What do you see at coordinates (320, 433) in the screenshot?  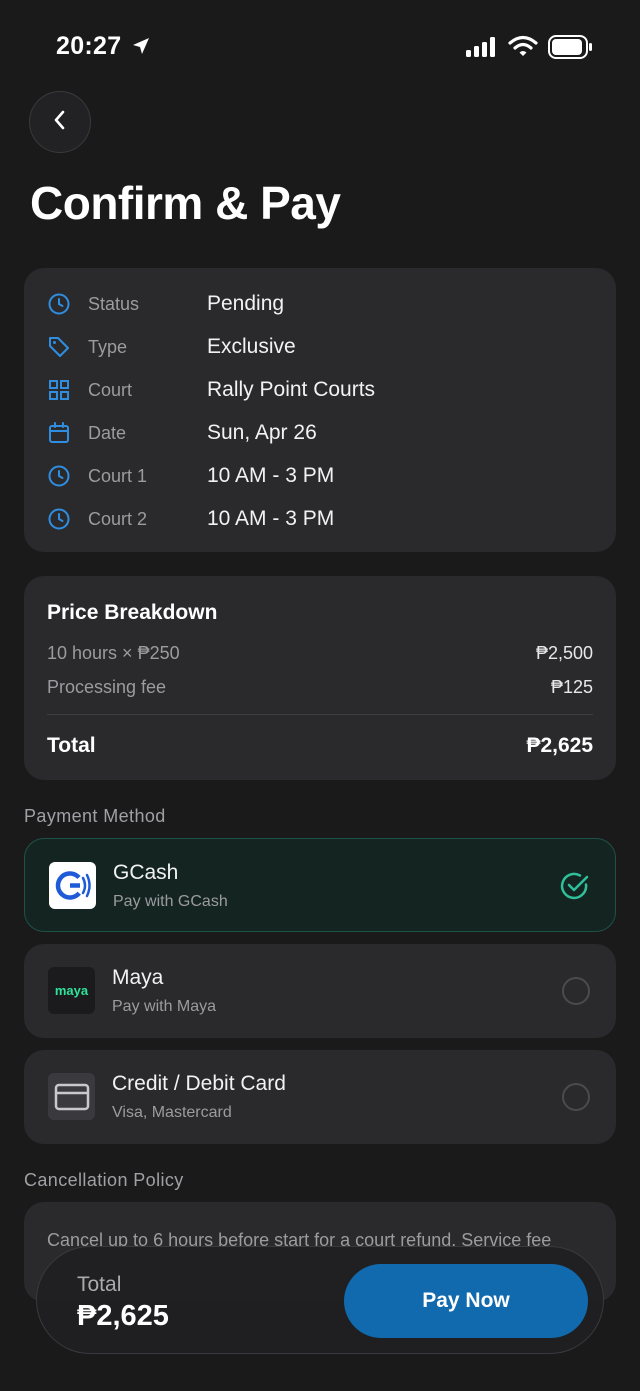 I see `detail-row-date: Date Sun, Apr 26` at bounding box center [320, 433].